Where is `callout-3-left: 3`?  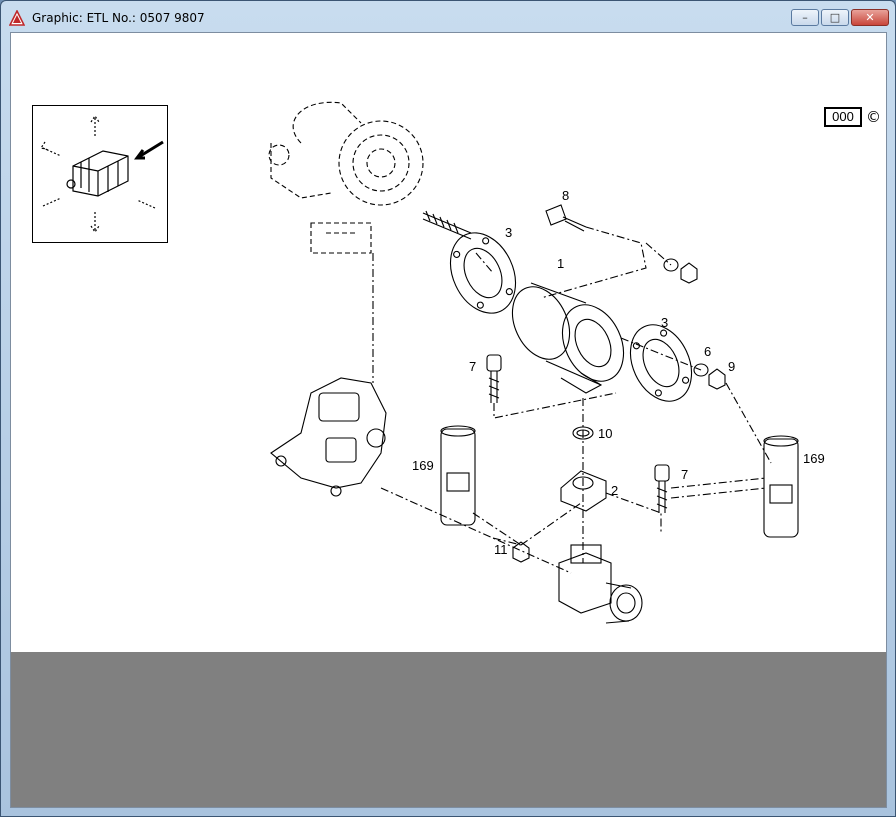
callout-3-left: 3 is located at coordinates (508, 232).